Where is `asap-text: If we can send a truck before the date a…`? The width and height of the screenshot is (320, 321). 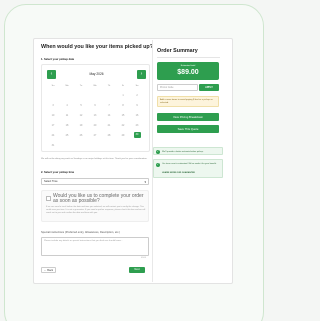 asap-text: If we can send a truck before the date a… is located at coordinates (96, 210).